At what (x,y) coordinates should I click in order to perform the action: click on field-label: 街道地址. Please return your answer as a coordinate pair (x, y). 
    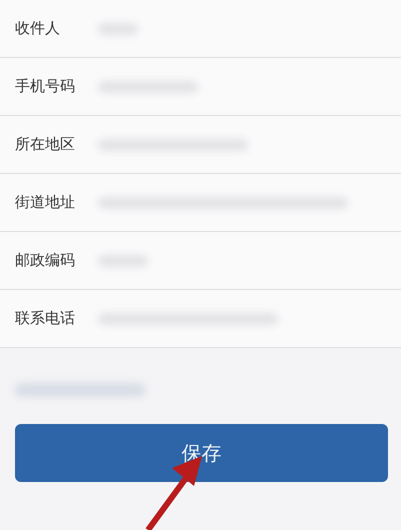
    Looking at the image, I should click on (45, 202).